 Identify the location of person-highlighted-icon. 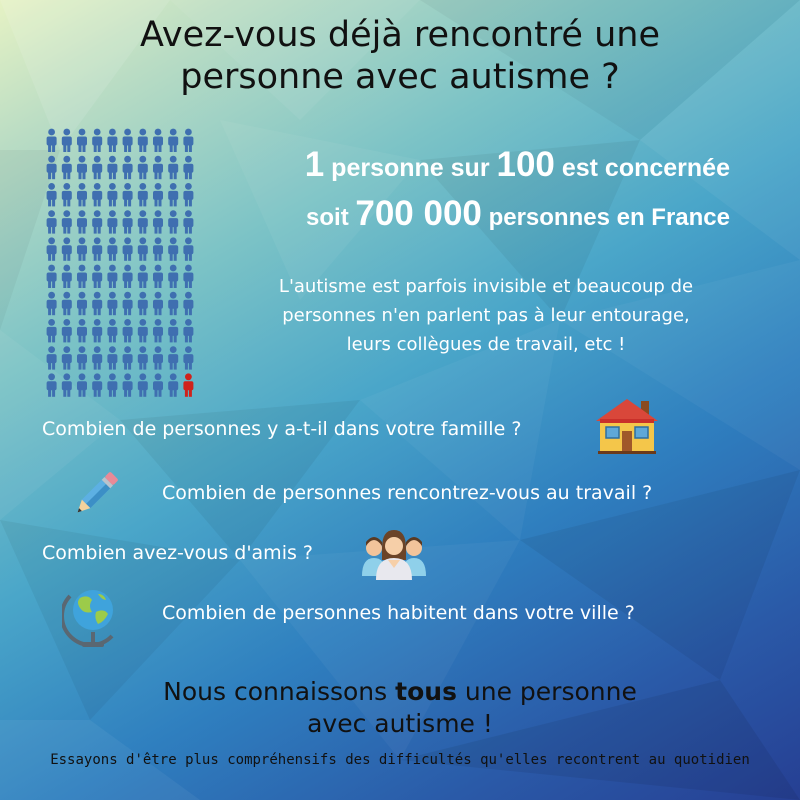
(188, 385).